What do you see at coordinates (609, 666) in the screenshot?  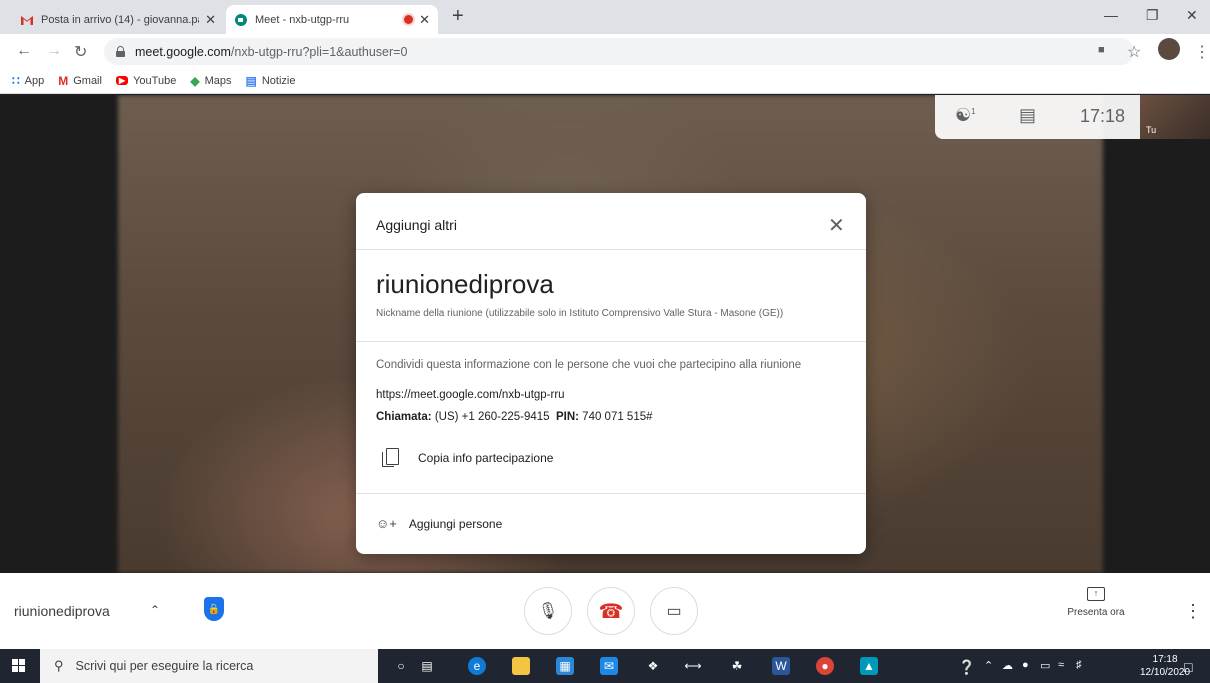 I see `mail-icon: ✉` at bounding box center [609, 666].